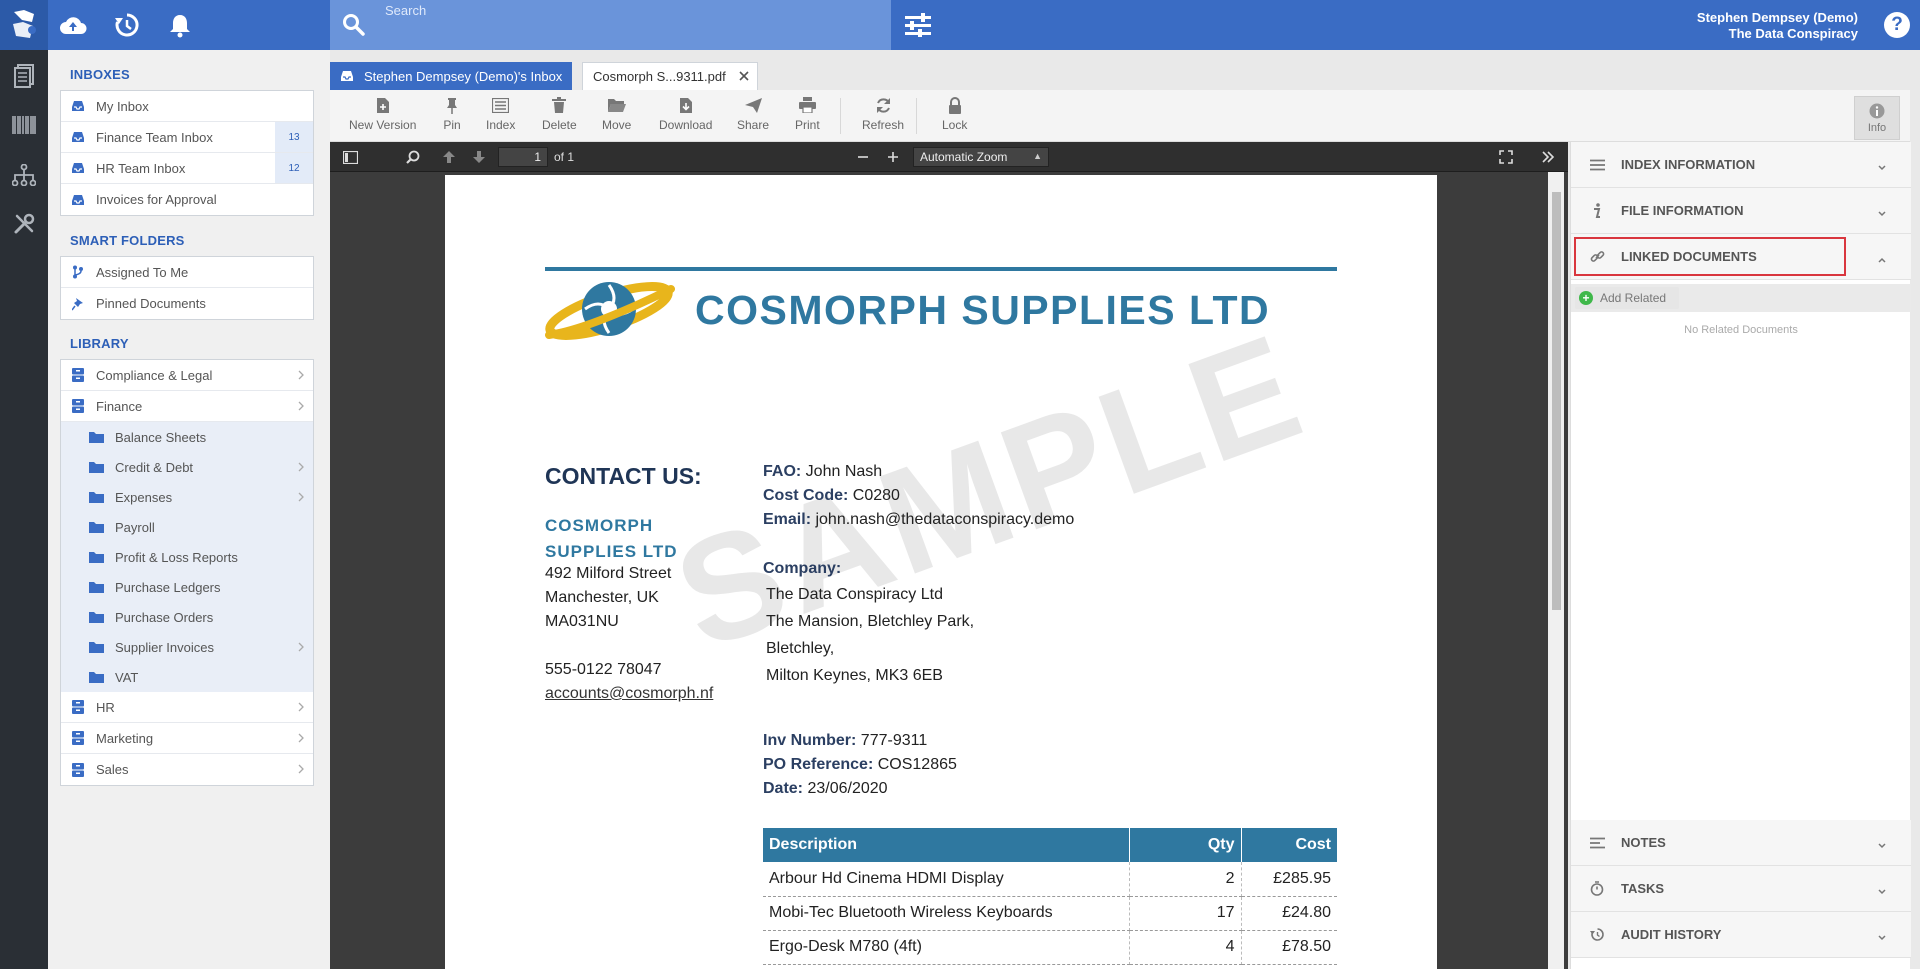 The width and height of the screenshot is (1920, 969). Describe the element at coordinates (807, 117) in the screenshot. I see `print-button: Print` at that location.